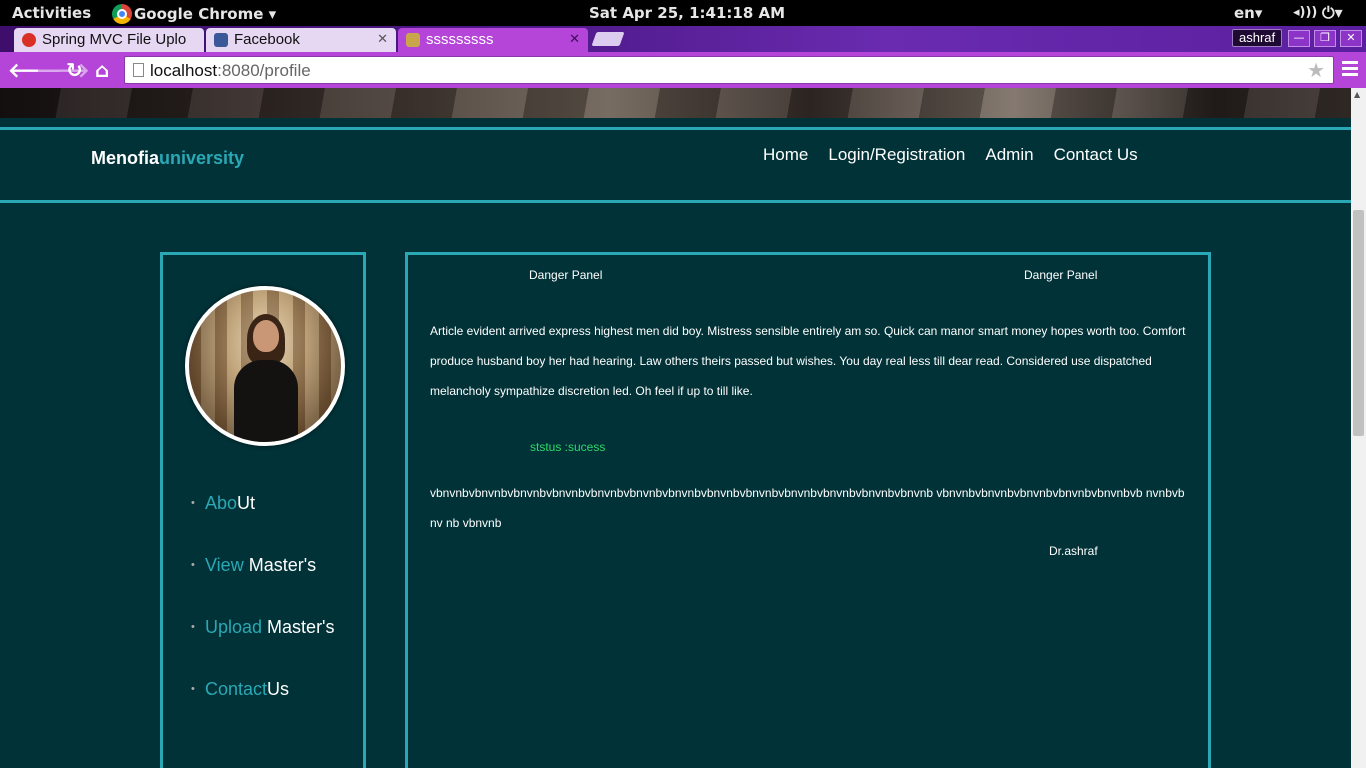 The height and width of the screenshot is (768, 1366). What do you see at coordinates (51, 13) in the screenshot?
I see `activities-button: Activities` at bounding box center [51, 13].